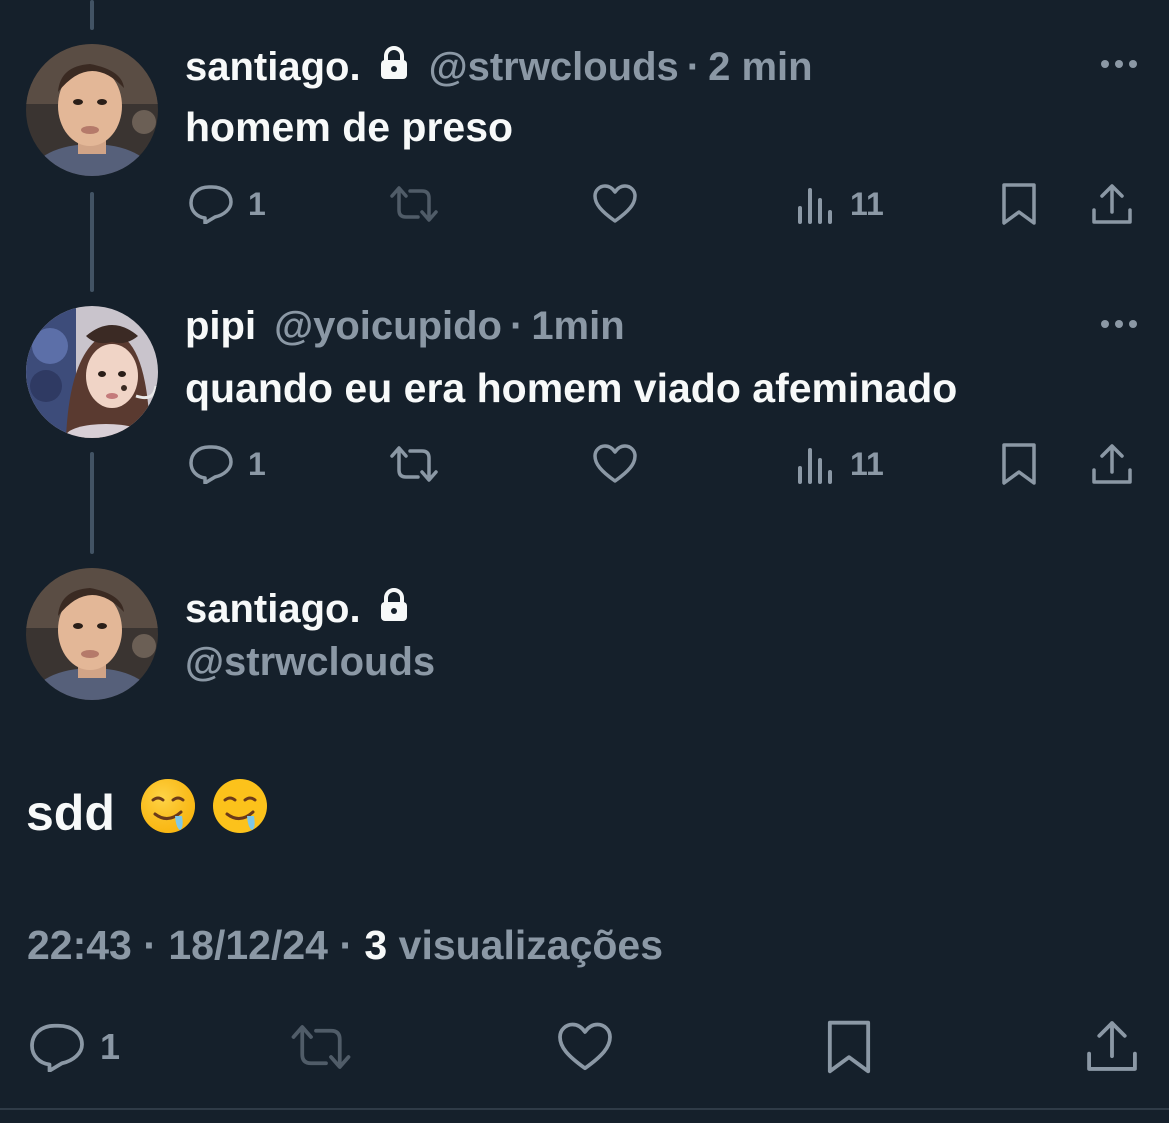 The image size is (1169, 1123). I want to click on timestamp: 2 min, so click(760, 67).